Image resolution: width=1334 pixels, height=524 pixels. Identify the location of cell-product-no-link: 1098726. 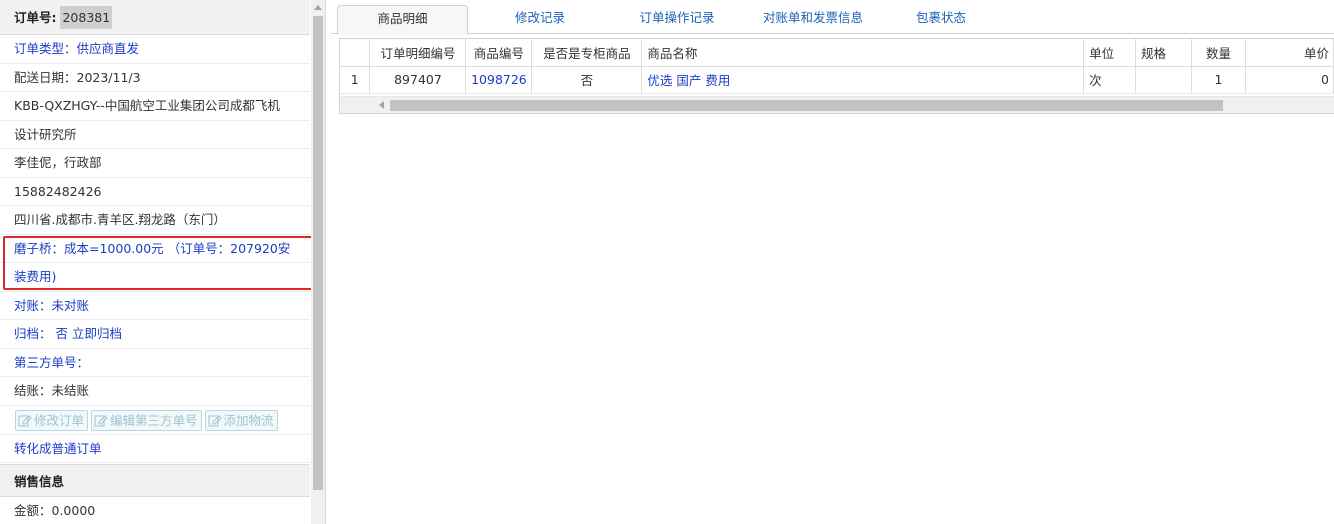
(499, 80).